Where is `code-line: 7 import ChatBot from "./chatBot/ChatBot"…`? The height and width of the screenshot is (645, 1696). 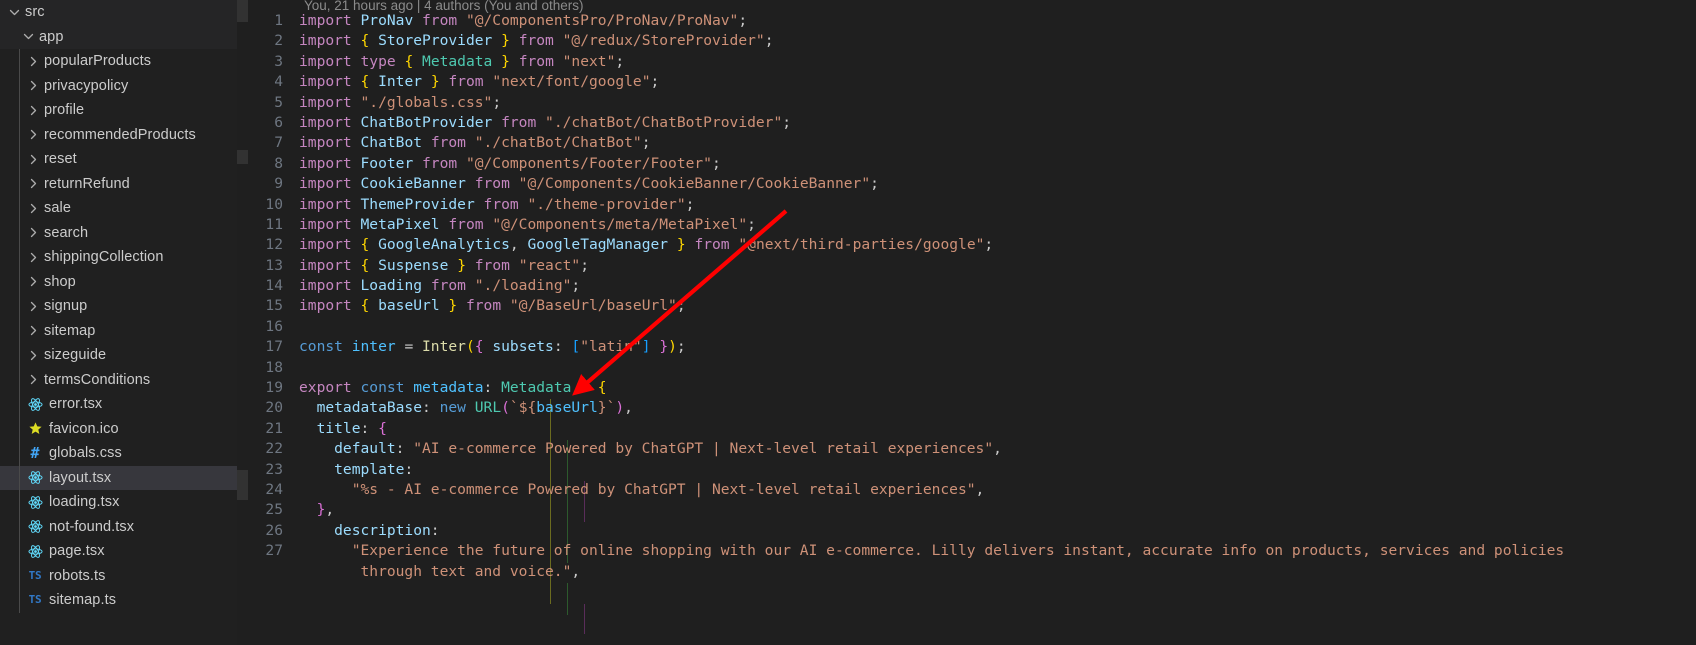 code-line: 7 import ChatBot from "./chatBot/ChatBot"… is located at coordinates (966, 143).